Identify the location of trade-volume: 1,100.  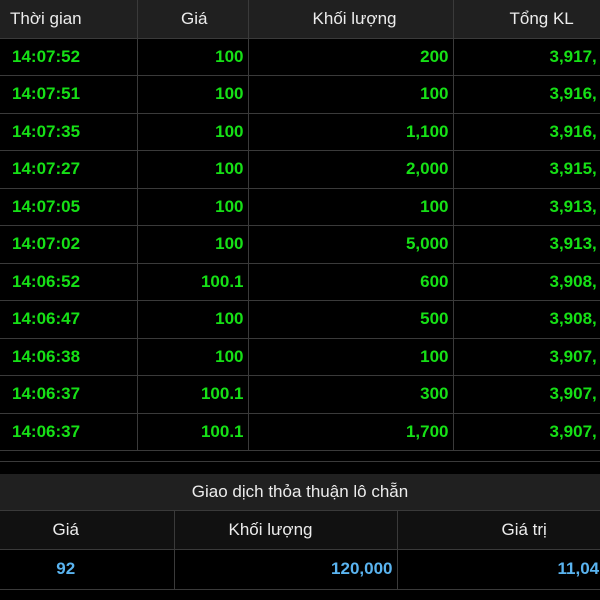
(351, 132).